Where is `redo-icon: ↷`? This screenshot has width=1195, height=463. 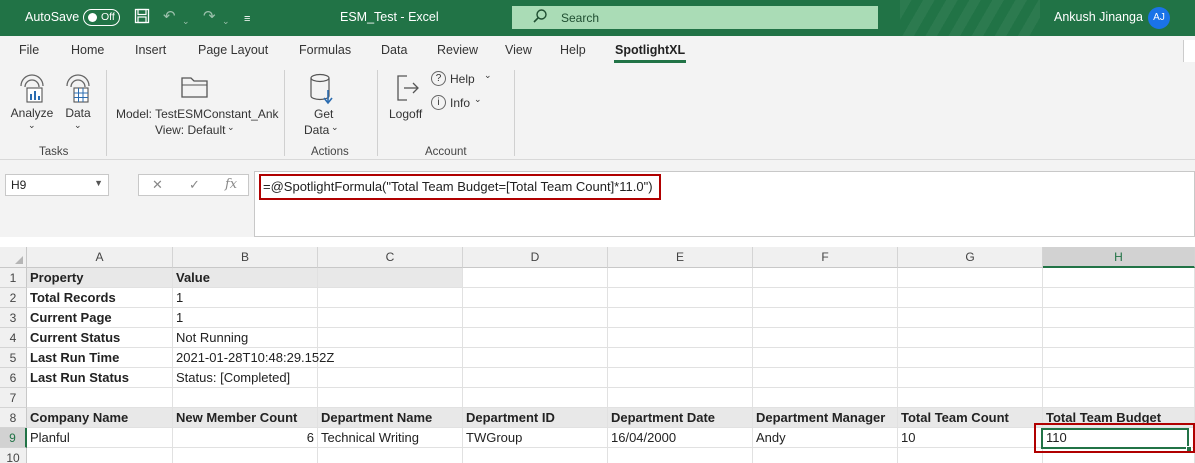 redo-icon: ↷ is located at coordinates (209, 17).